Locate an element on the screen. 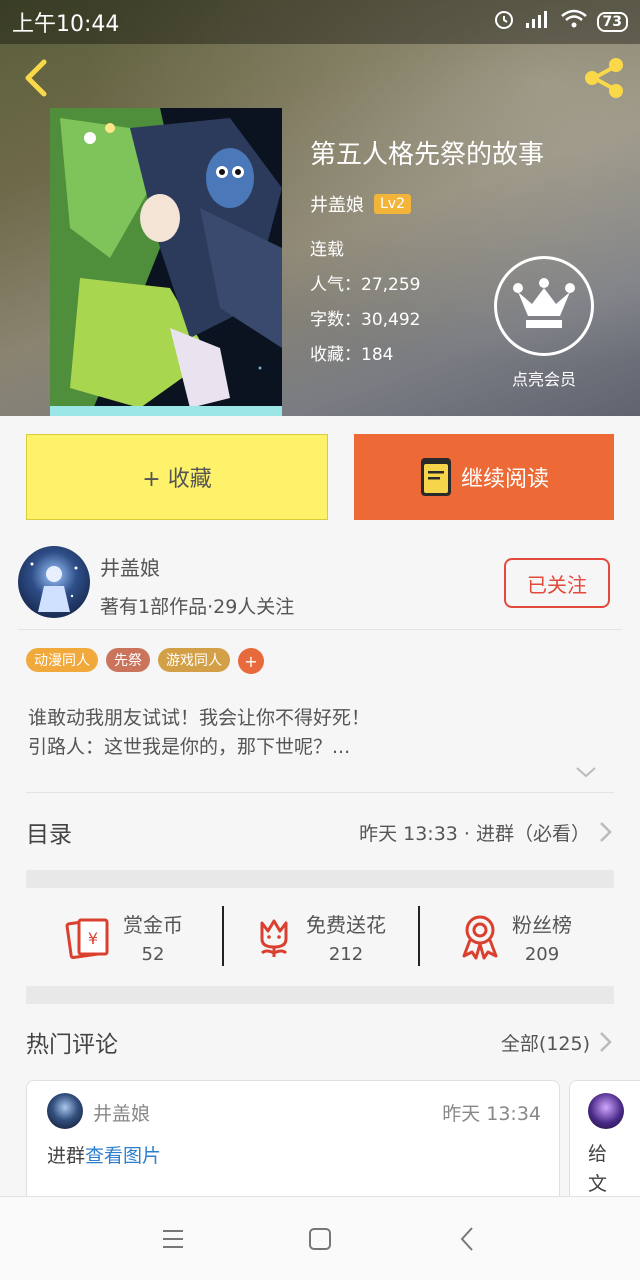 The width and height of the screenshot is (640, 1280). home-button is located at coordinates (320, 1239).